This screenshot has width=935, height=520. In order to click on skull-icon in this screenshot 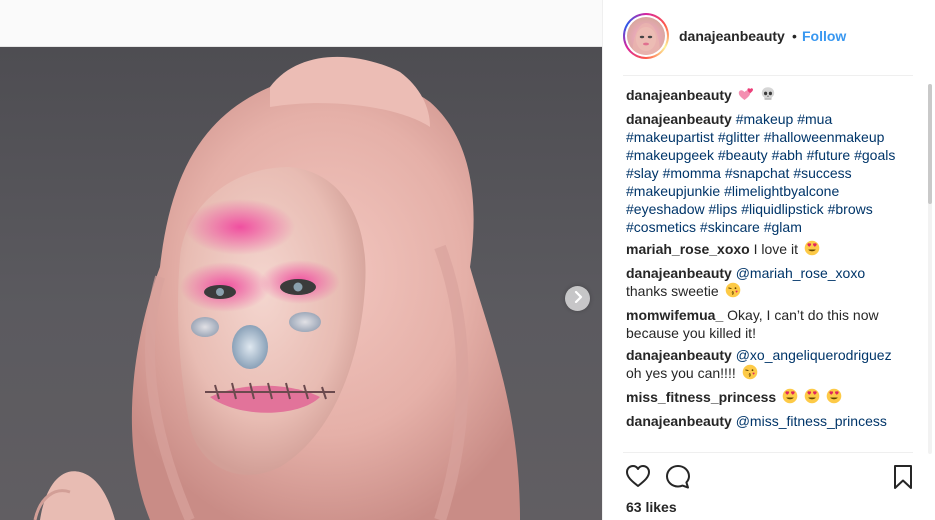, I will do `click(768, 96)`.